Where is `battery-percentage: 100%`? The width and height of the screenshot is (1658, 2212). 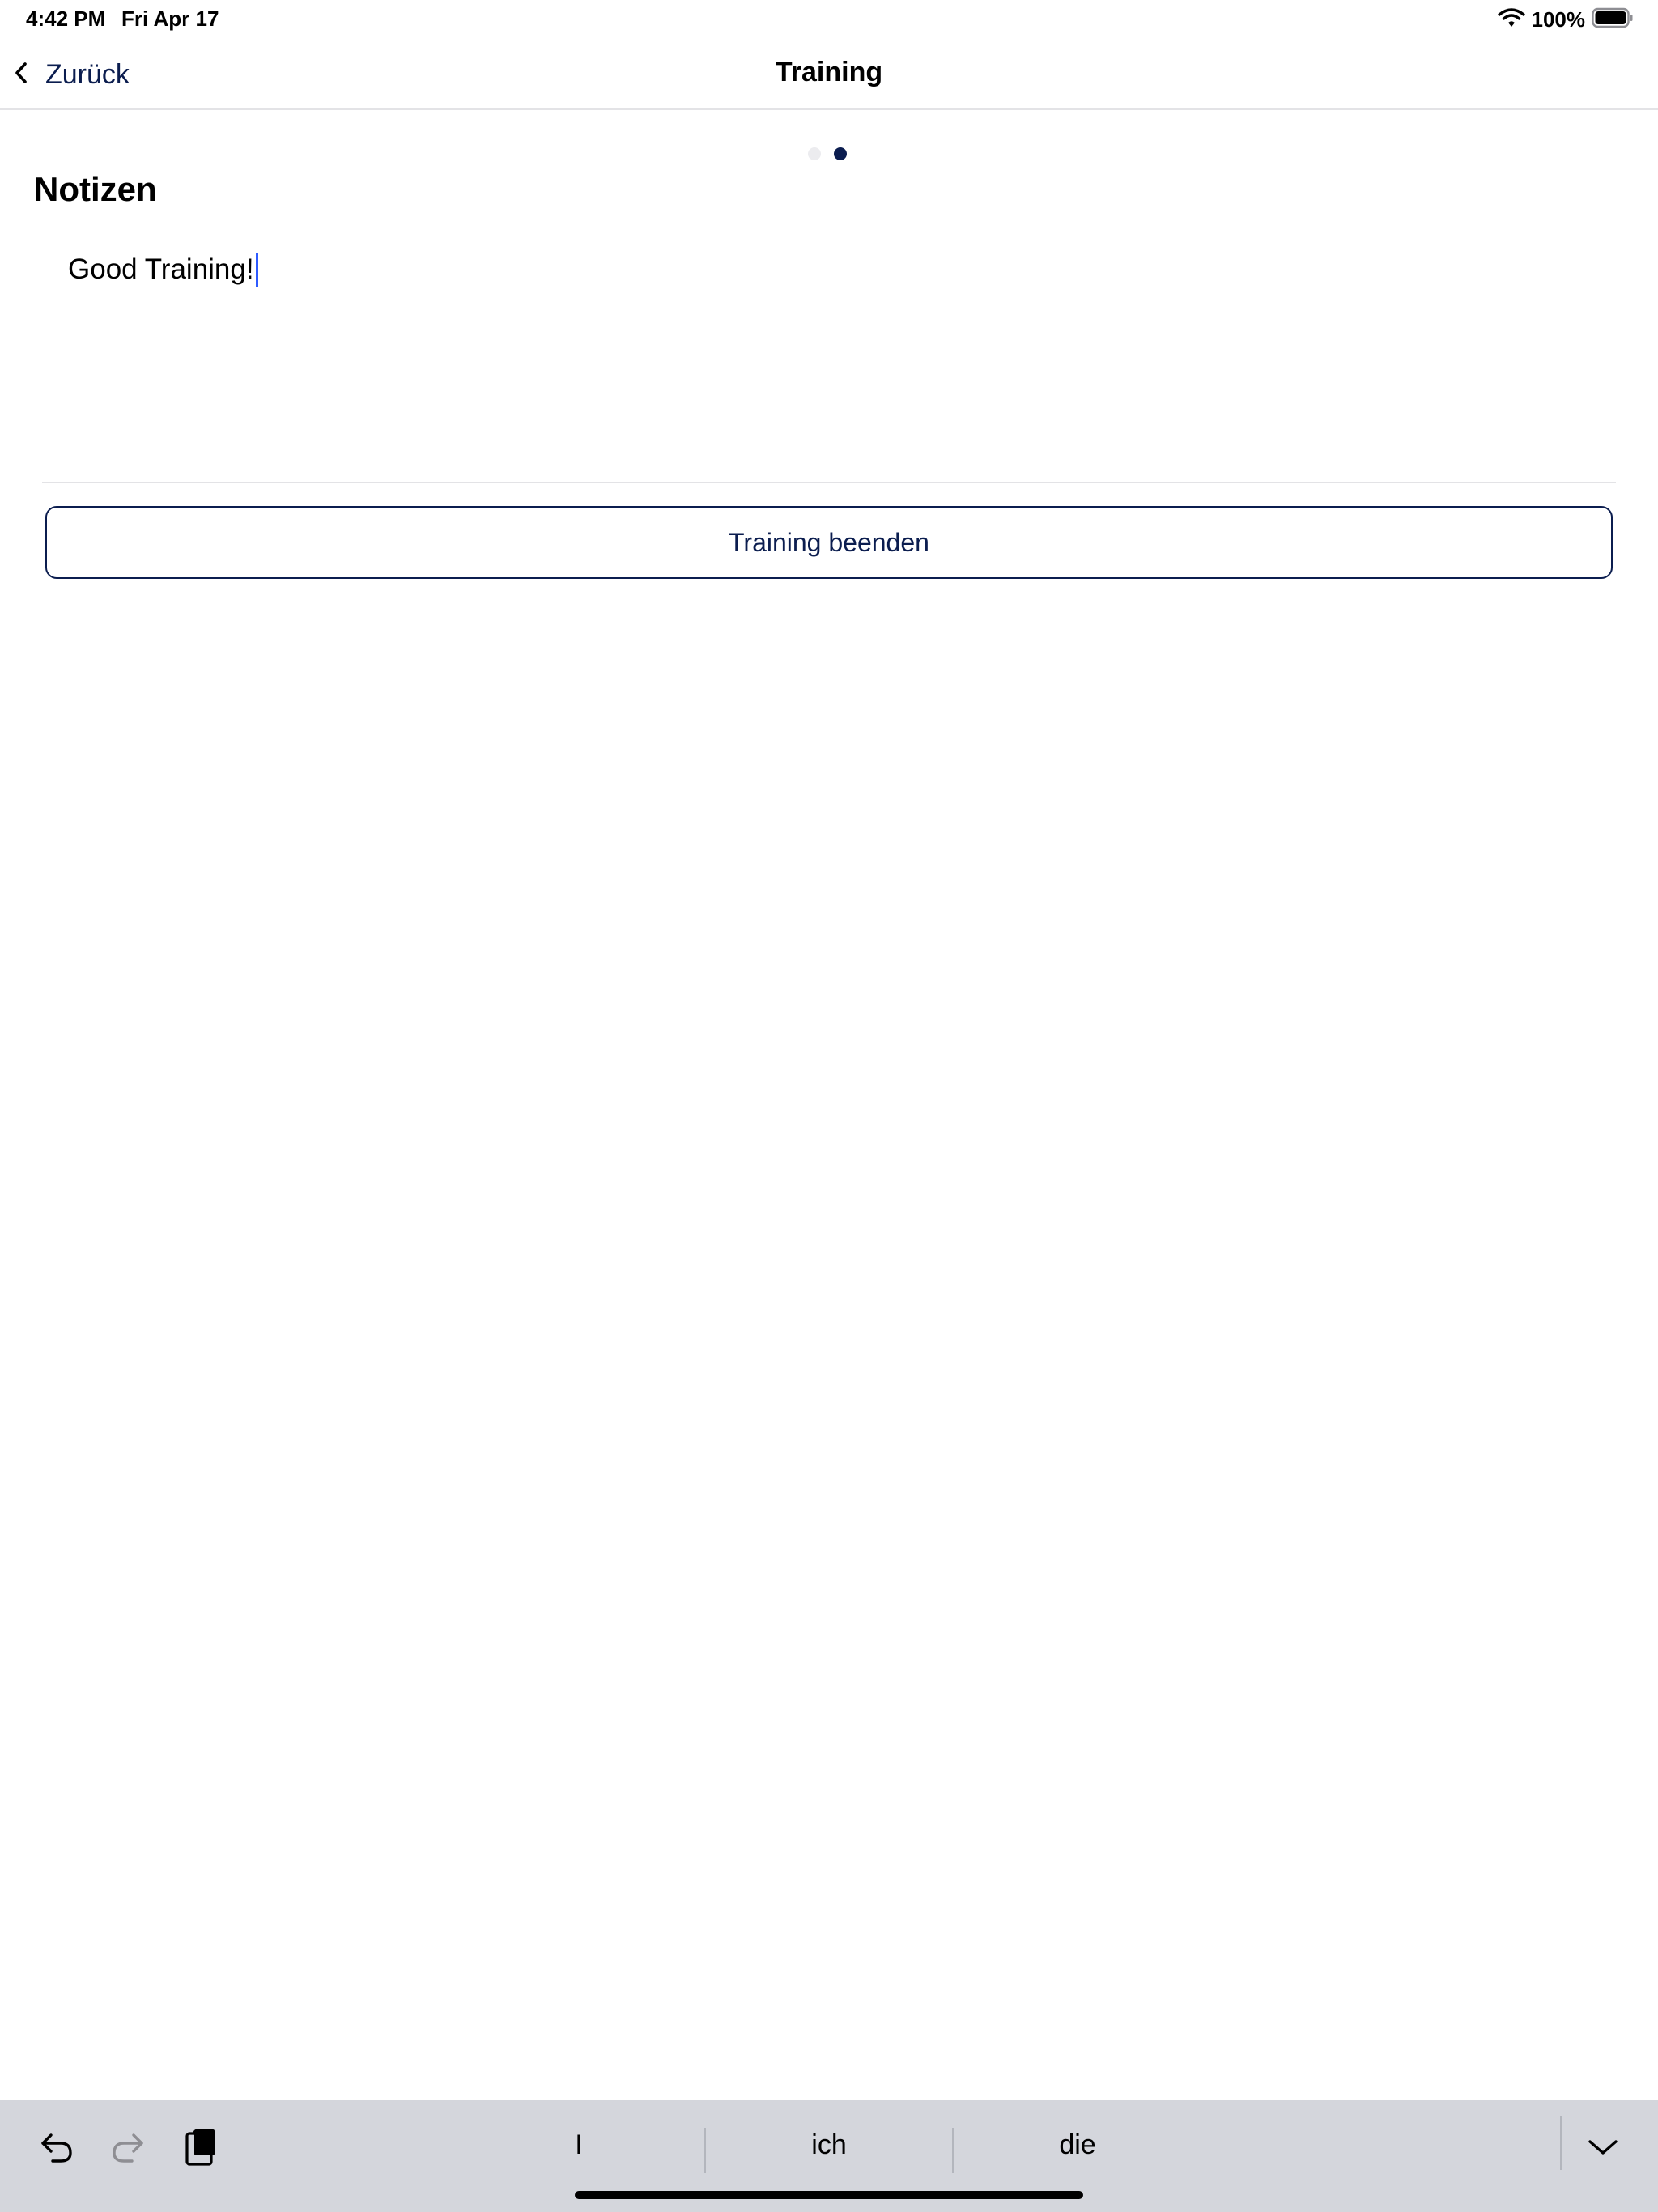
battery-percentage: 100% is located at coordinates (1558, 19).